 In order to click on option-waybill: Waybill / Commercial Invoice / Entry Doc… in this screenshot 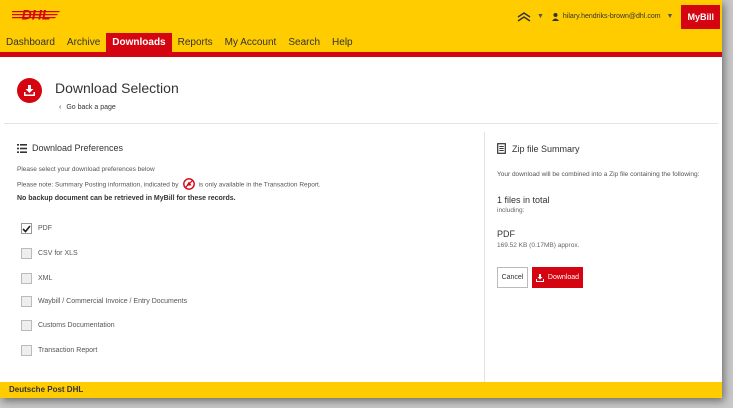, I will do `click(104, 301)`.